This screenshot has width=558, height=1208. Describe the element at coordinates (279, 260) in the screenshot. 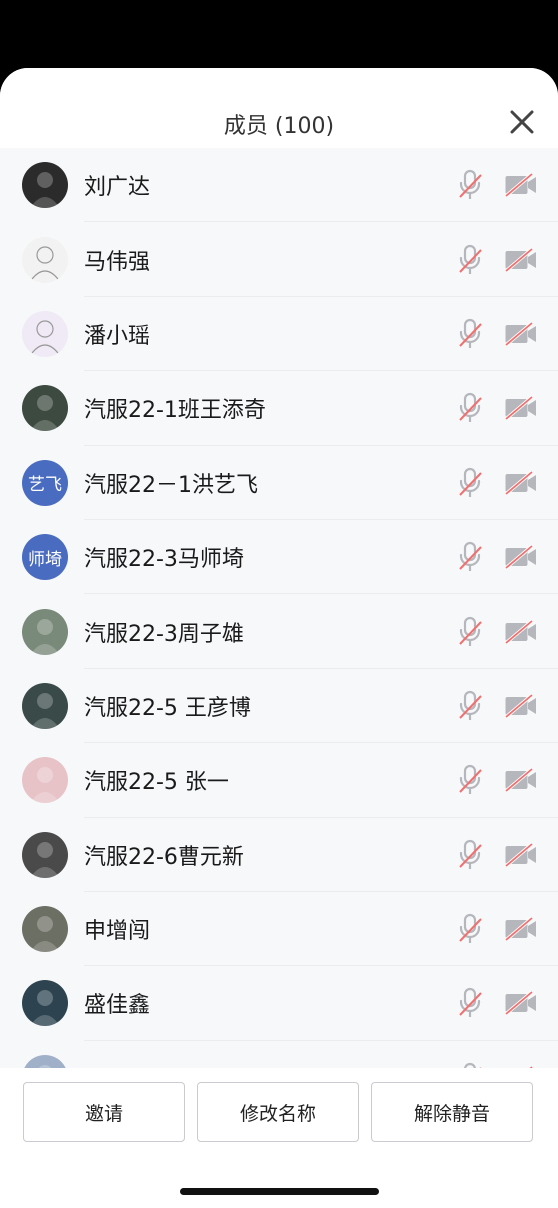

I see `member-row: 马伟强` at that location.